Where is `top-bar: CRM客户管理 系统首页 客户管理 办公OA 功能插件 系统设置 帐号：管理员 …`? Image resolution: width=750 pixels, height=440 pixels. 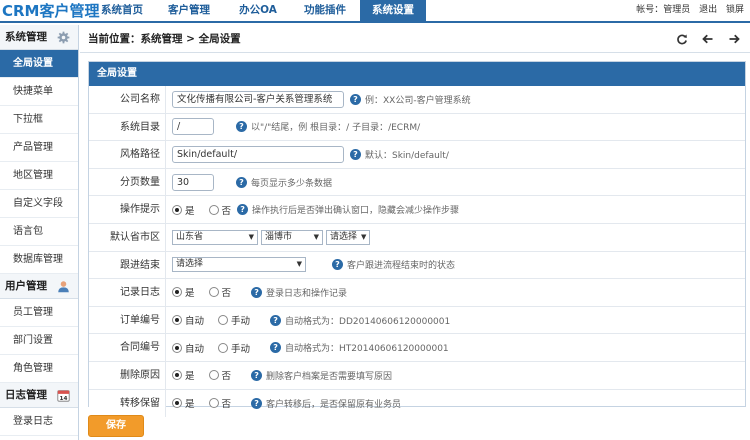 top-bar: CRM客户管理 系统首页 客户管理 办公OA 功能插件 系统设置 帐号：管理员 … is located at coordinates (375, 11).